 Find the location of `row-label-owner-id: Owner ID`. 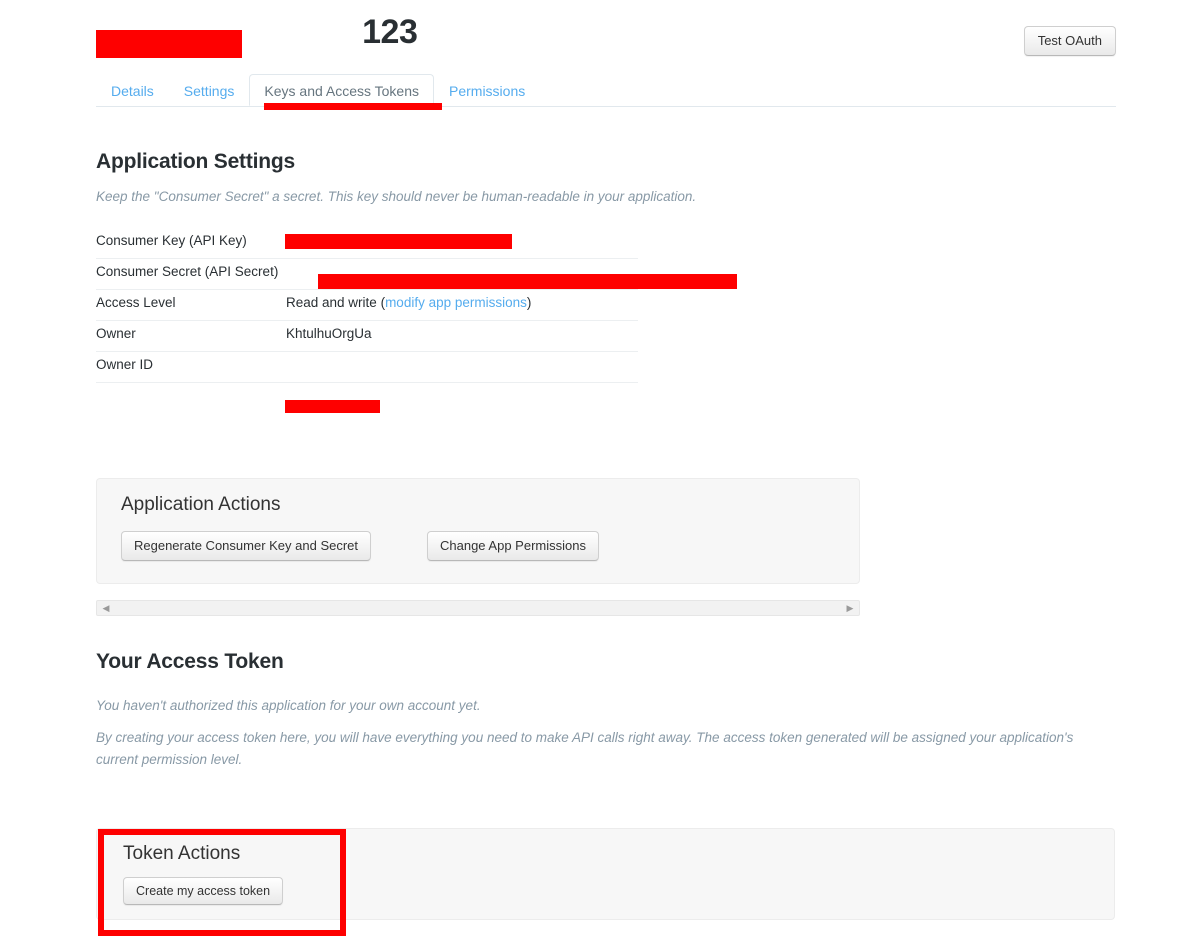

row-label-owner-id: Owner ID is located at coordinates (125, 364).